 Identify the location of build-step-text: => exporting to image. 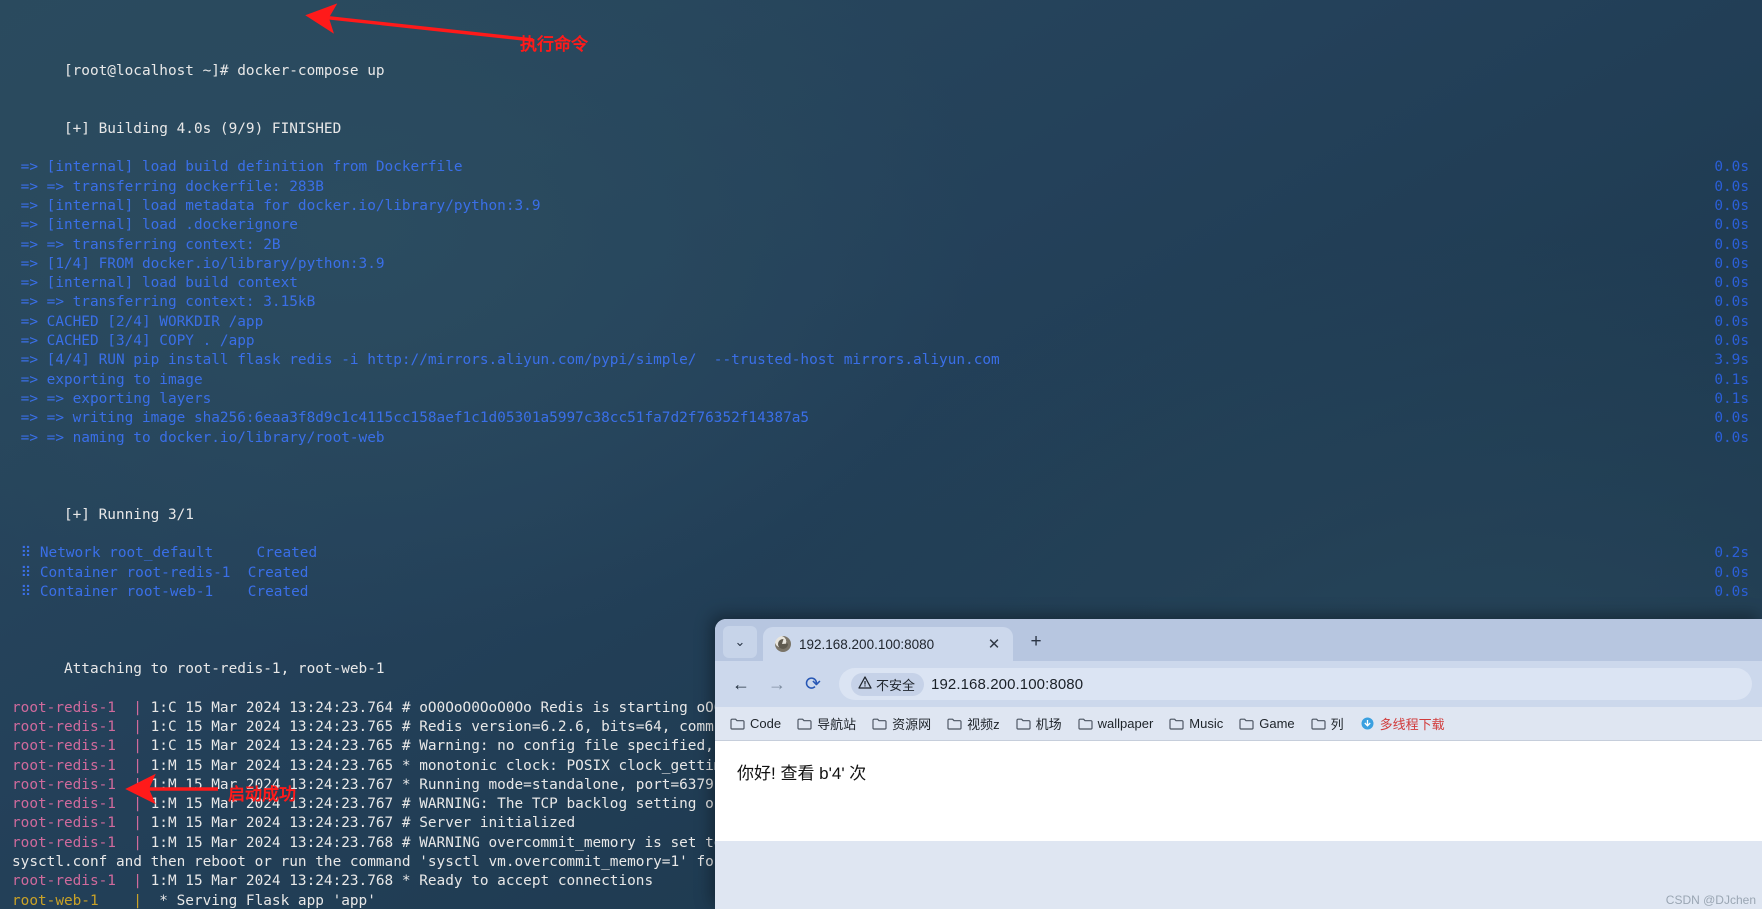
(107, 379).